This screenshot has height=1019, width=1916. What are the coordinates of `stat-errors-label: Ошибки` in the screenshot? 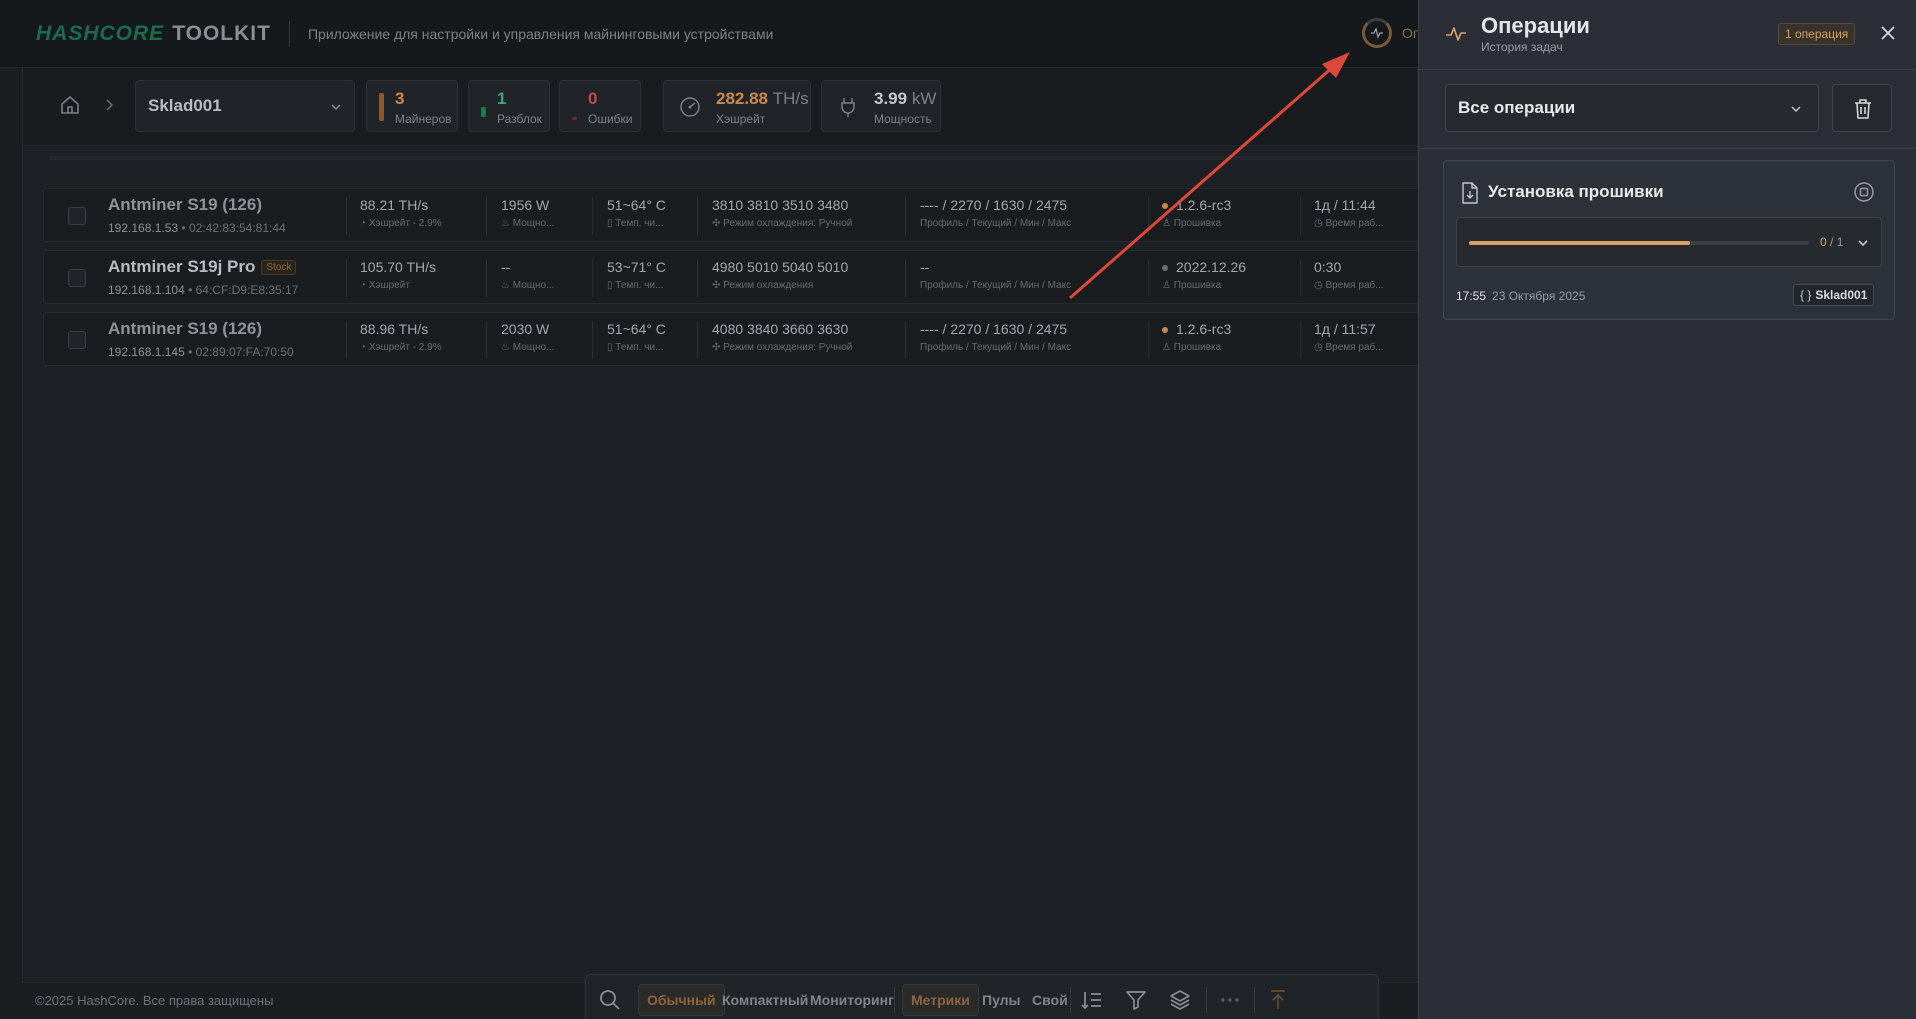 It's located at (610, 119).